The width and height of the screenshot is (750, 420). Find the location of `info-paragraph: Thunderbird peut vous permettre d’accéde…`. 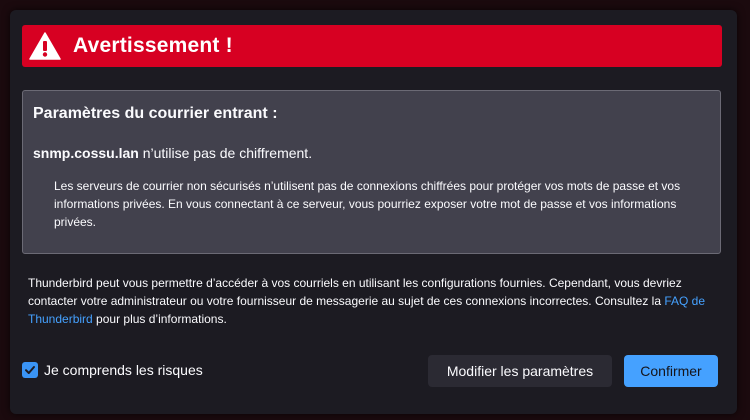

info-paragraph: Thunderbird peut vous permettre d’accéde… is located at coordinates (378, 301).